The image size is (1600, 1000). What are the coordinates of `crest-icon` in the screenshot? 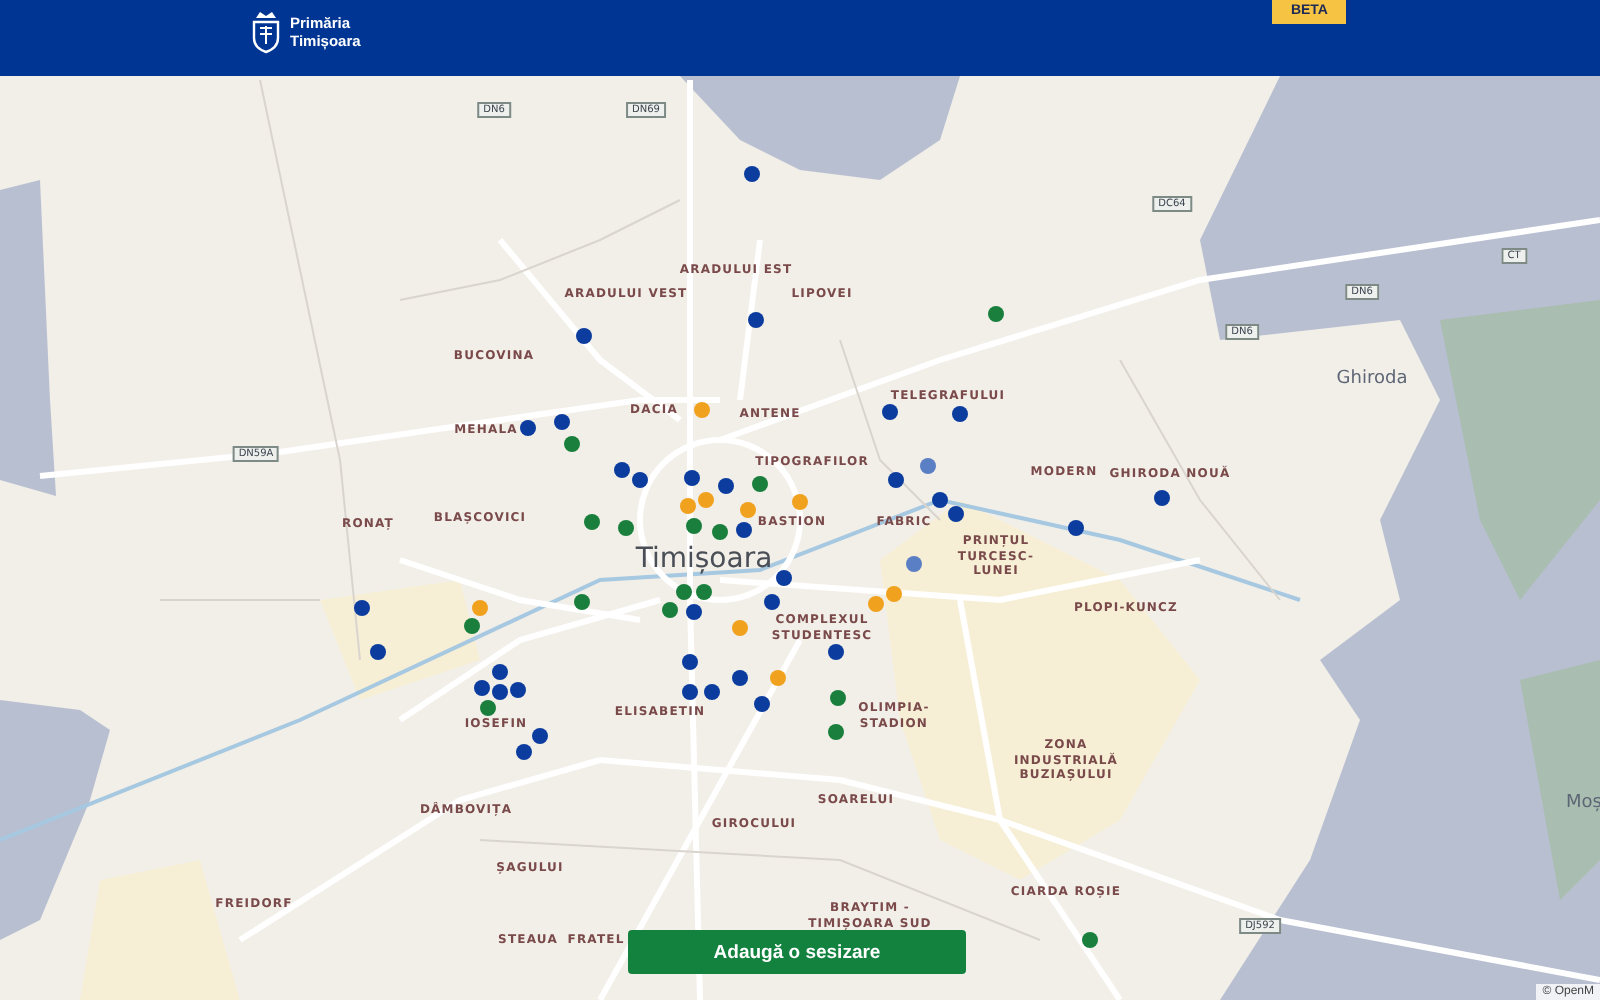 It's located at (266, 32).